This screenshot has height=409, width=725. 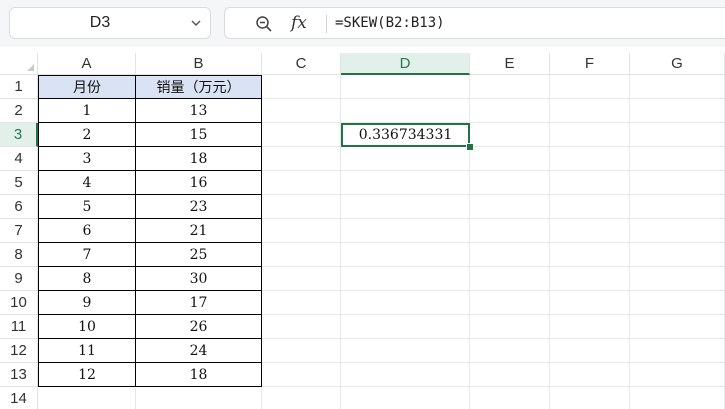 What do you see at coordinates (19, 231) in the screenshot?
I see `row-header-7: 7` at bounding box center [19, 231].